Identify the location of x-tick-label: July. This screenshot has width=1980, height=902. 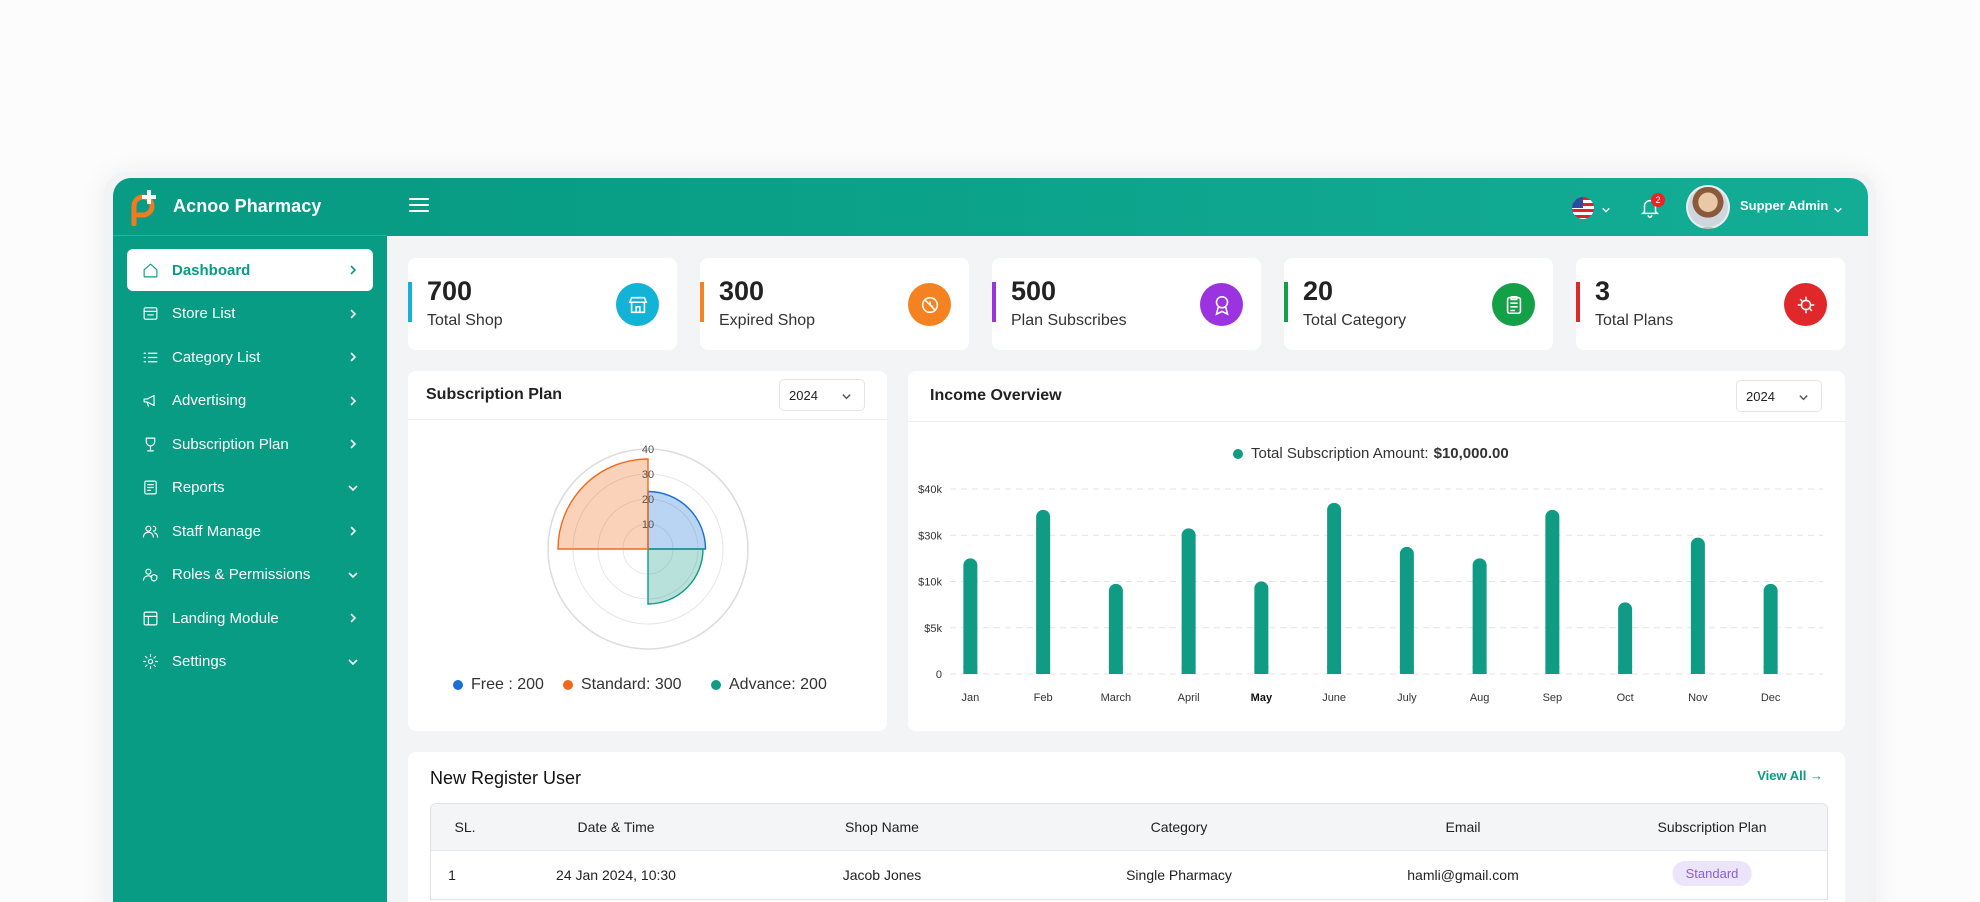
(1407, 698).